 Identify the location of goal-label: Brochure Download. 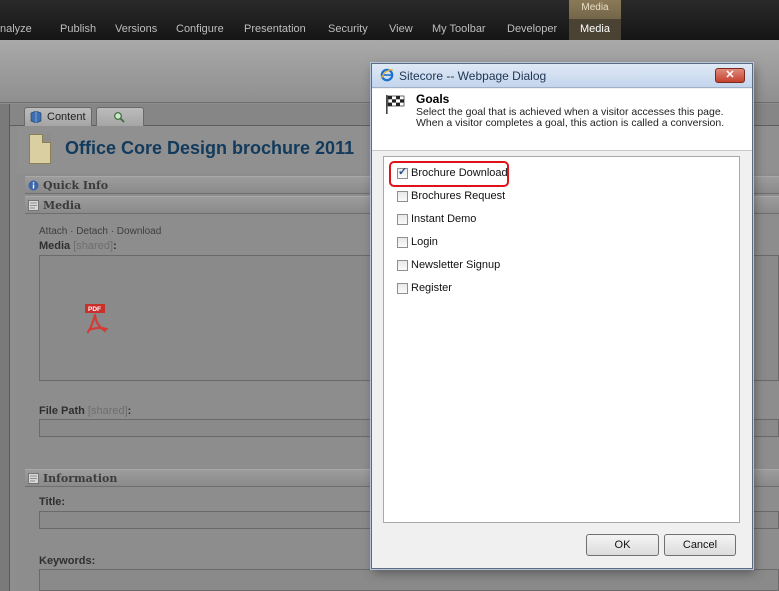
(459, 173).